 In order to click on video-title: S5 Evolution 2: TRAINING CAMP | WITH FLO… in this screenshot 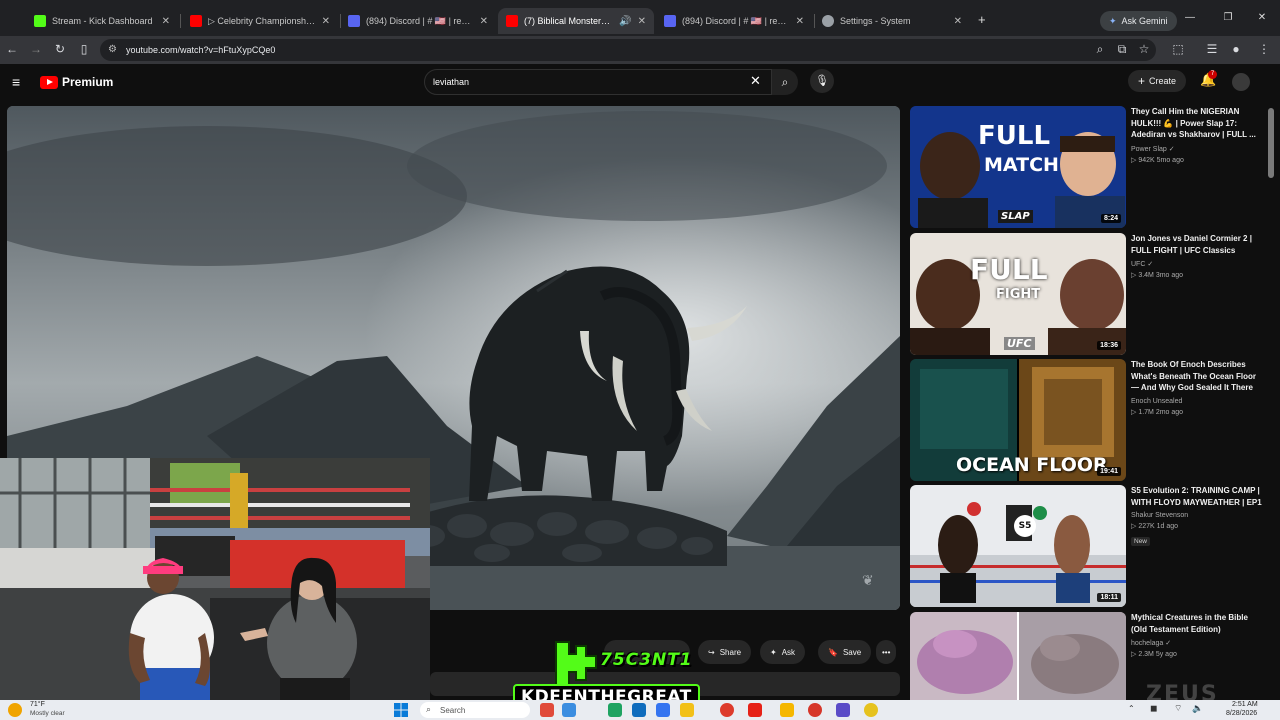, I will do `click(1197, 496)`.